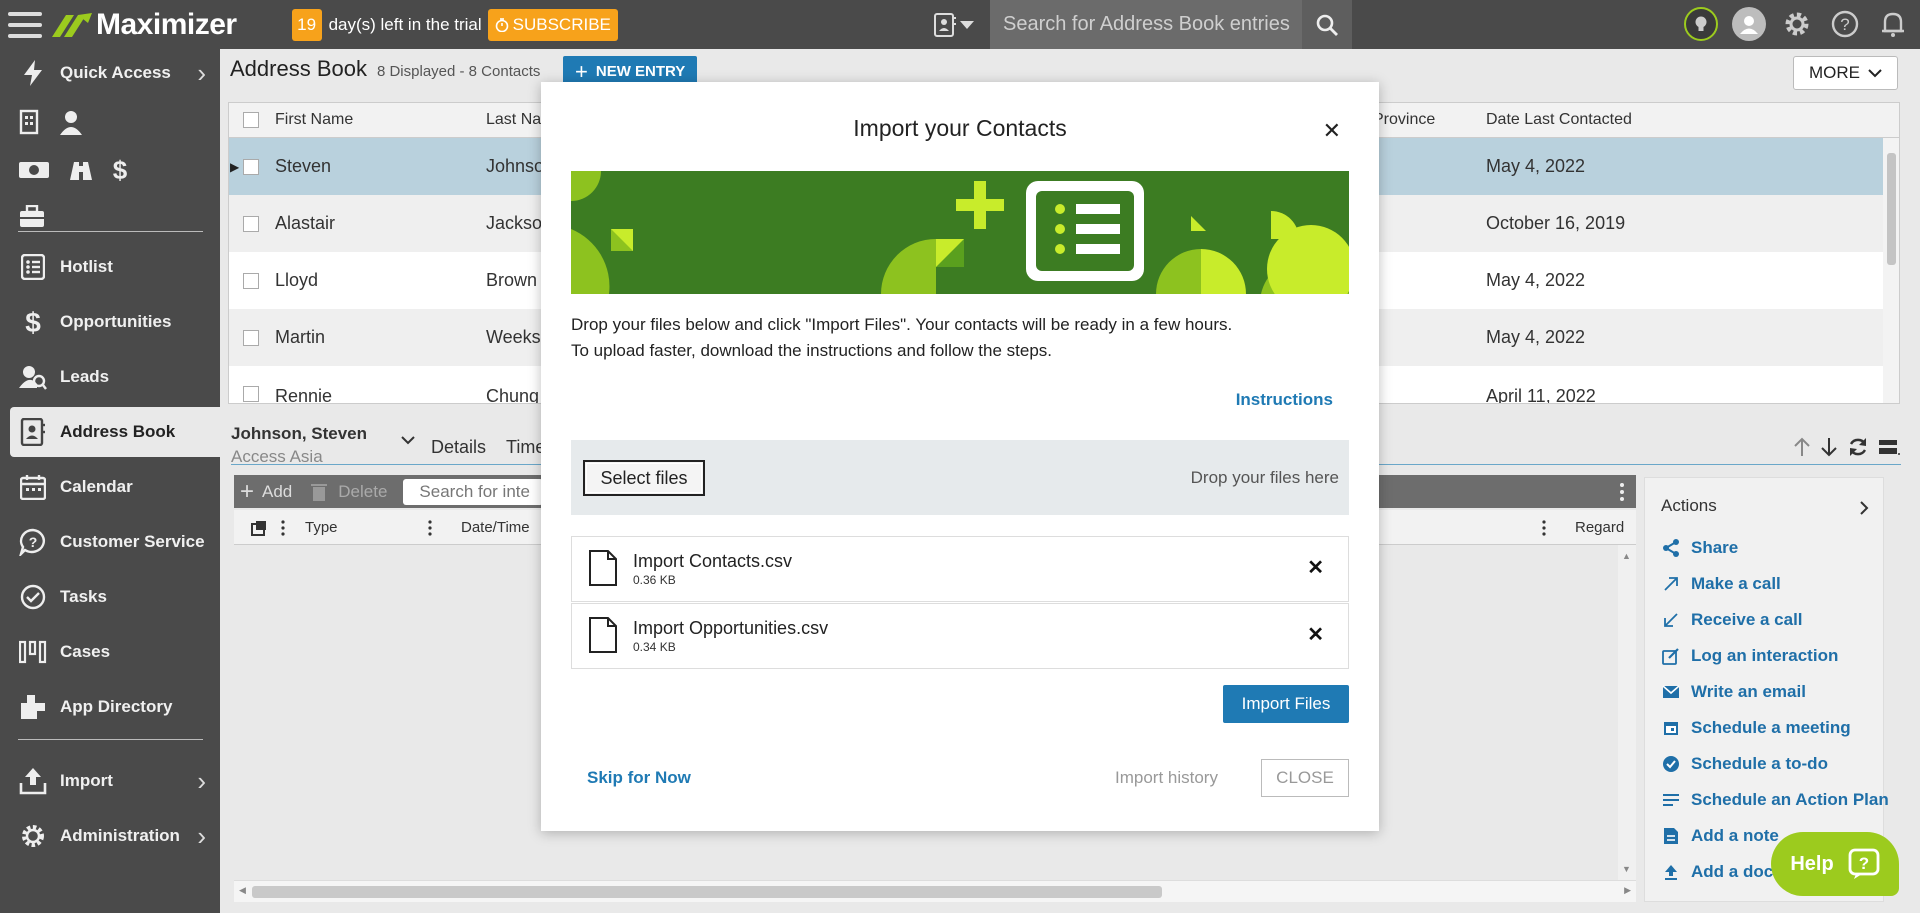 This screenshot has width=1920, height=913. Describe the element at coordinates (1166, 778) in the screenshot. I see `import-history-link: Import history` at that location.